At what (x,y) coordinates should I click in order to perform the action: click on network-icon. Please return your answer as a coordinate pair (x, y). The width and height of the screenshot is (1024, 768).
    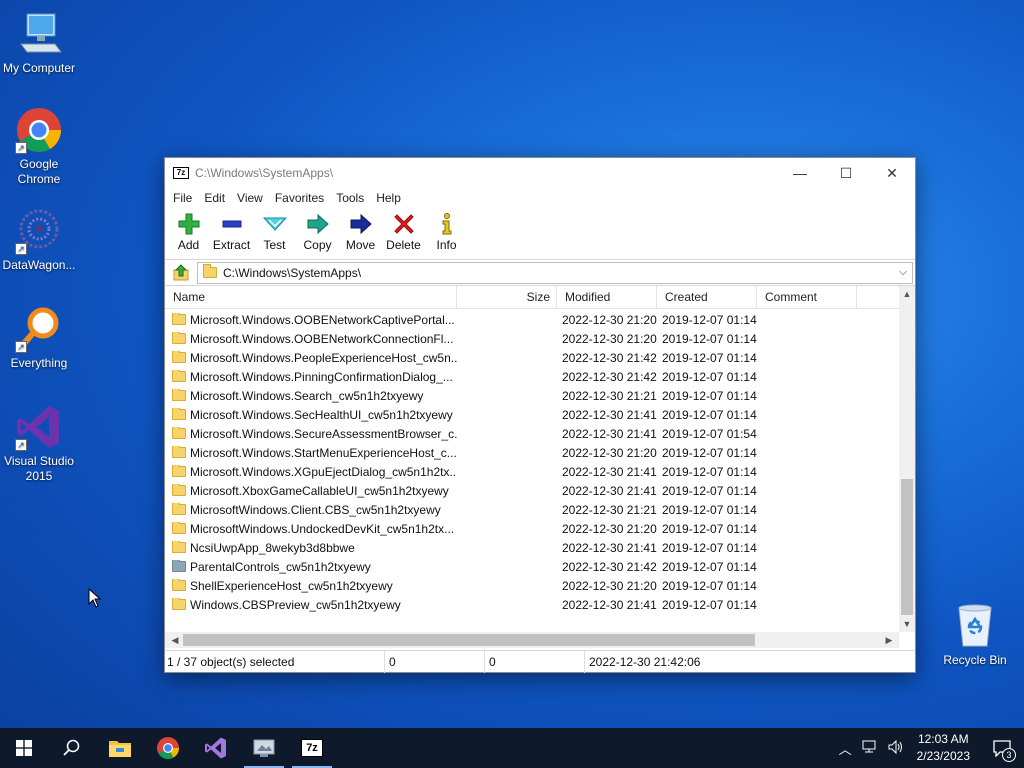
    Looking at the image, I should click on (870, 748).